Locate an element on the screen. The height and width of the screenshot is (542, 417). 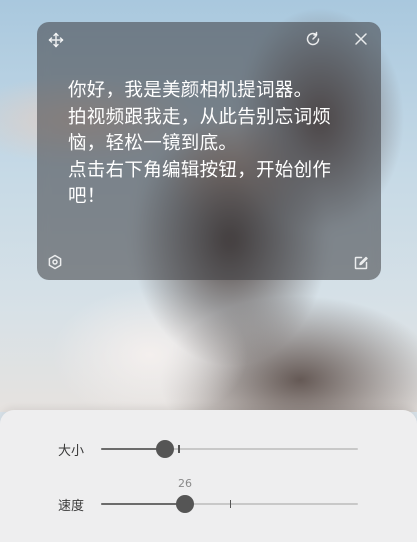
rotate-icon is located at coordinates (313, 39).